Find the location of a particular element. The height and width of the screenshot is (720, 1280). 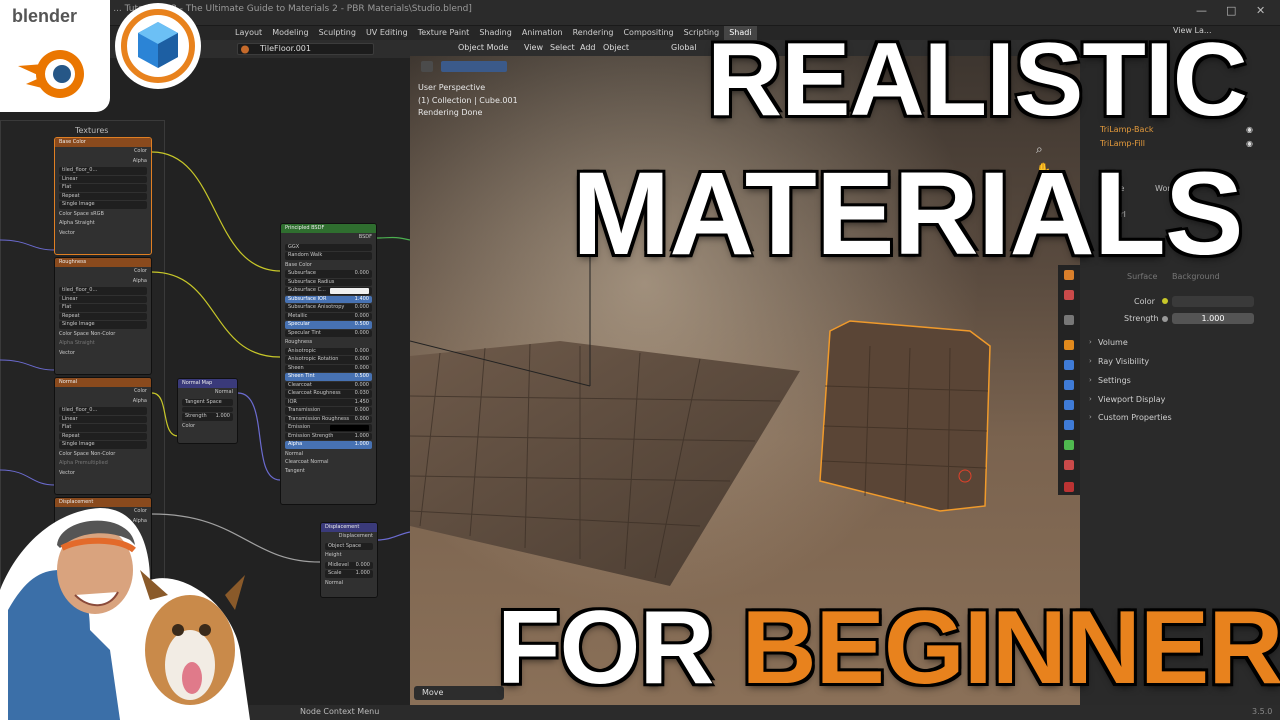

bsdf-input-row: Specular Tint 0.000 is located at coordinates (328, 333).